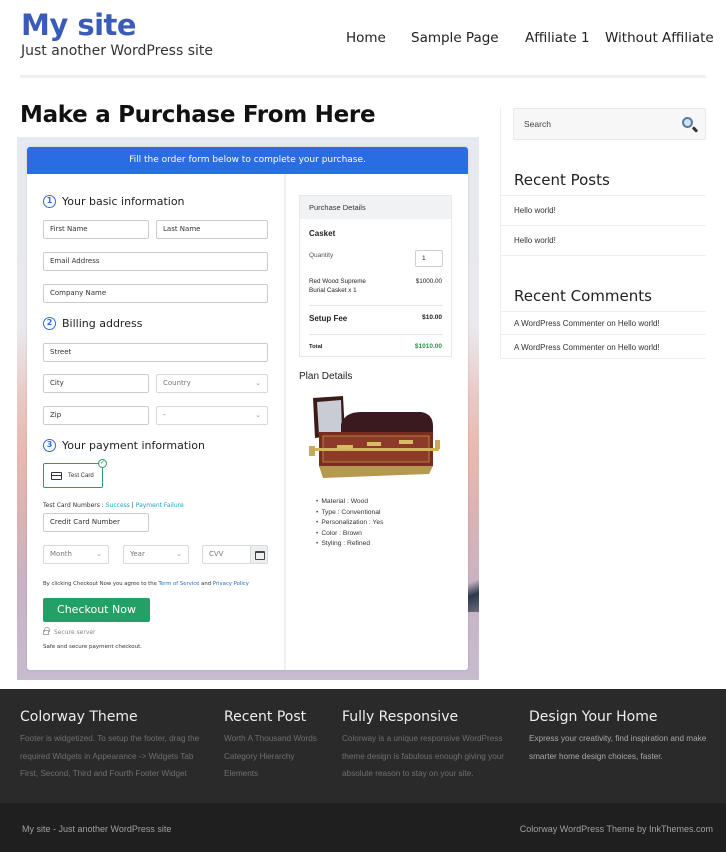 The image size is (726, 852). Describe the element at coordinates (500, 233) in the screenshot. I see `sidebar-border` at that location.